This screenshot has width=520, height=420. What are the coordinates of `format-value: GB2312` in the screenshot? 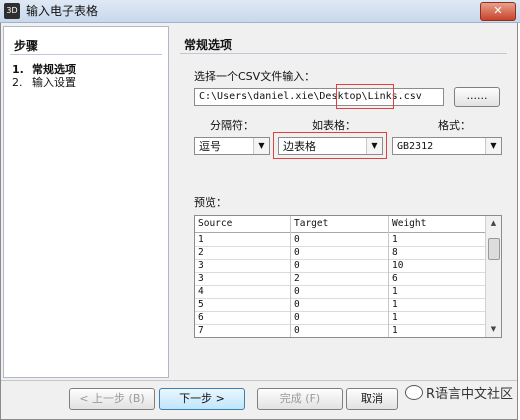 It's located at (415, 146).